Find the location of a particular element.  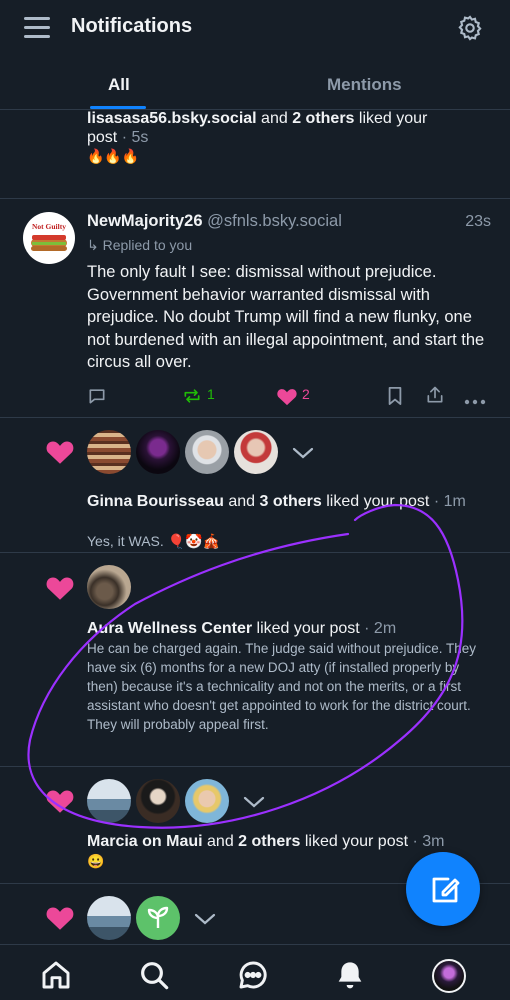

profile-avatar is located at coordinates (449, 976).